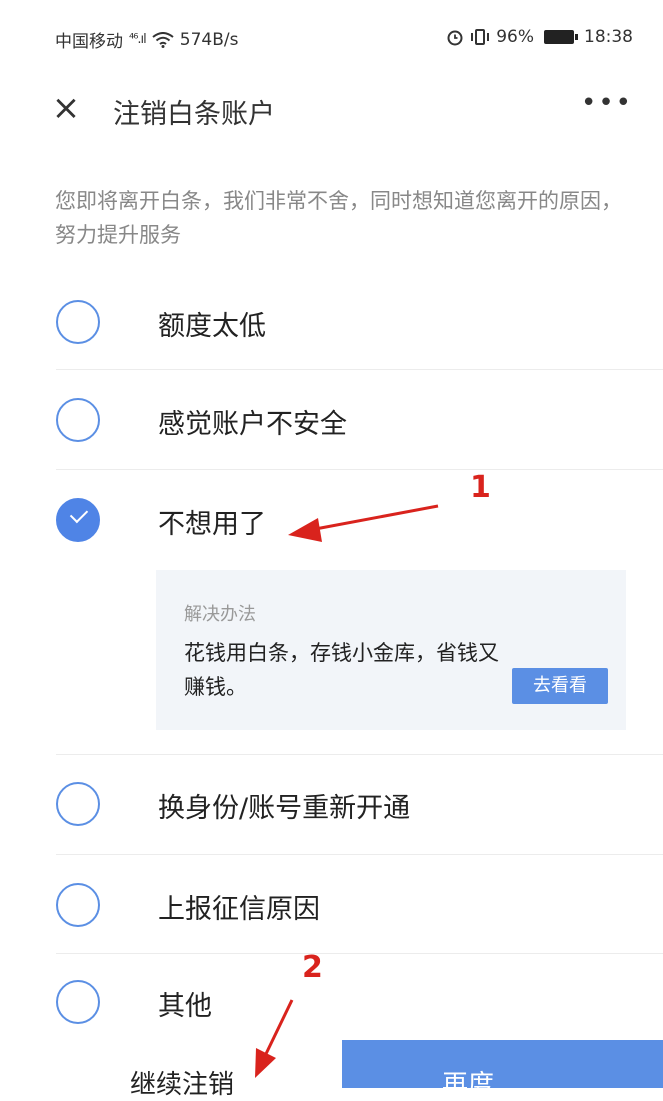 This screenshot has width=663, height=1101. Describe the element at coordinates (209, 39) in the screenshot. I see `network-speed: 574B/s` at that location.